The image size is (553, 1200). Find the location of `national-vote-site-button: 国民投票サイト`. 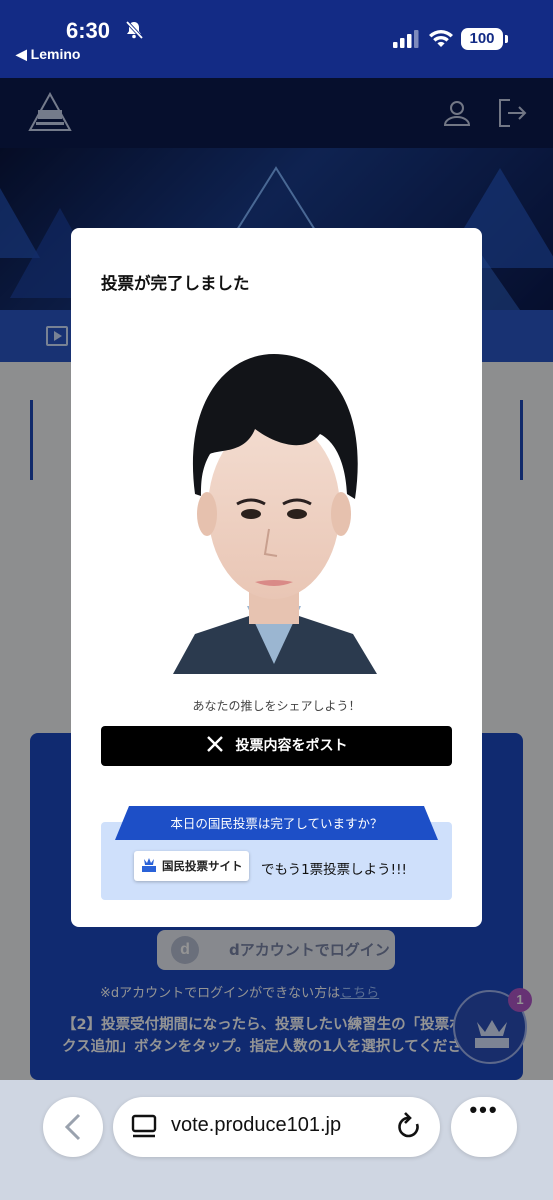

national-vote-site-button: 国民投票サイト is located at coordinates (191, 866).